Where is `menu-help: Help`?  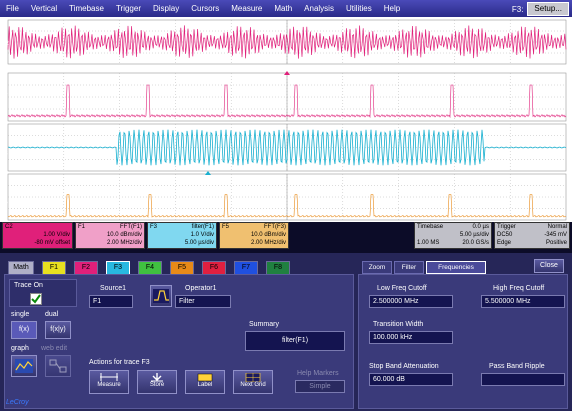 menu-help: Help is located at coordinates (392, 8).